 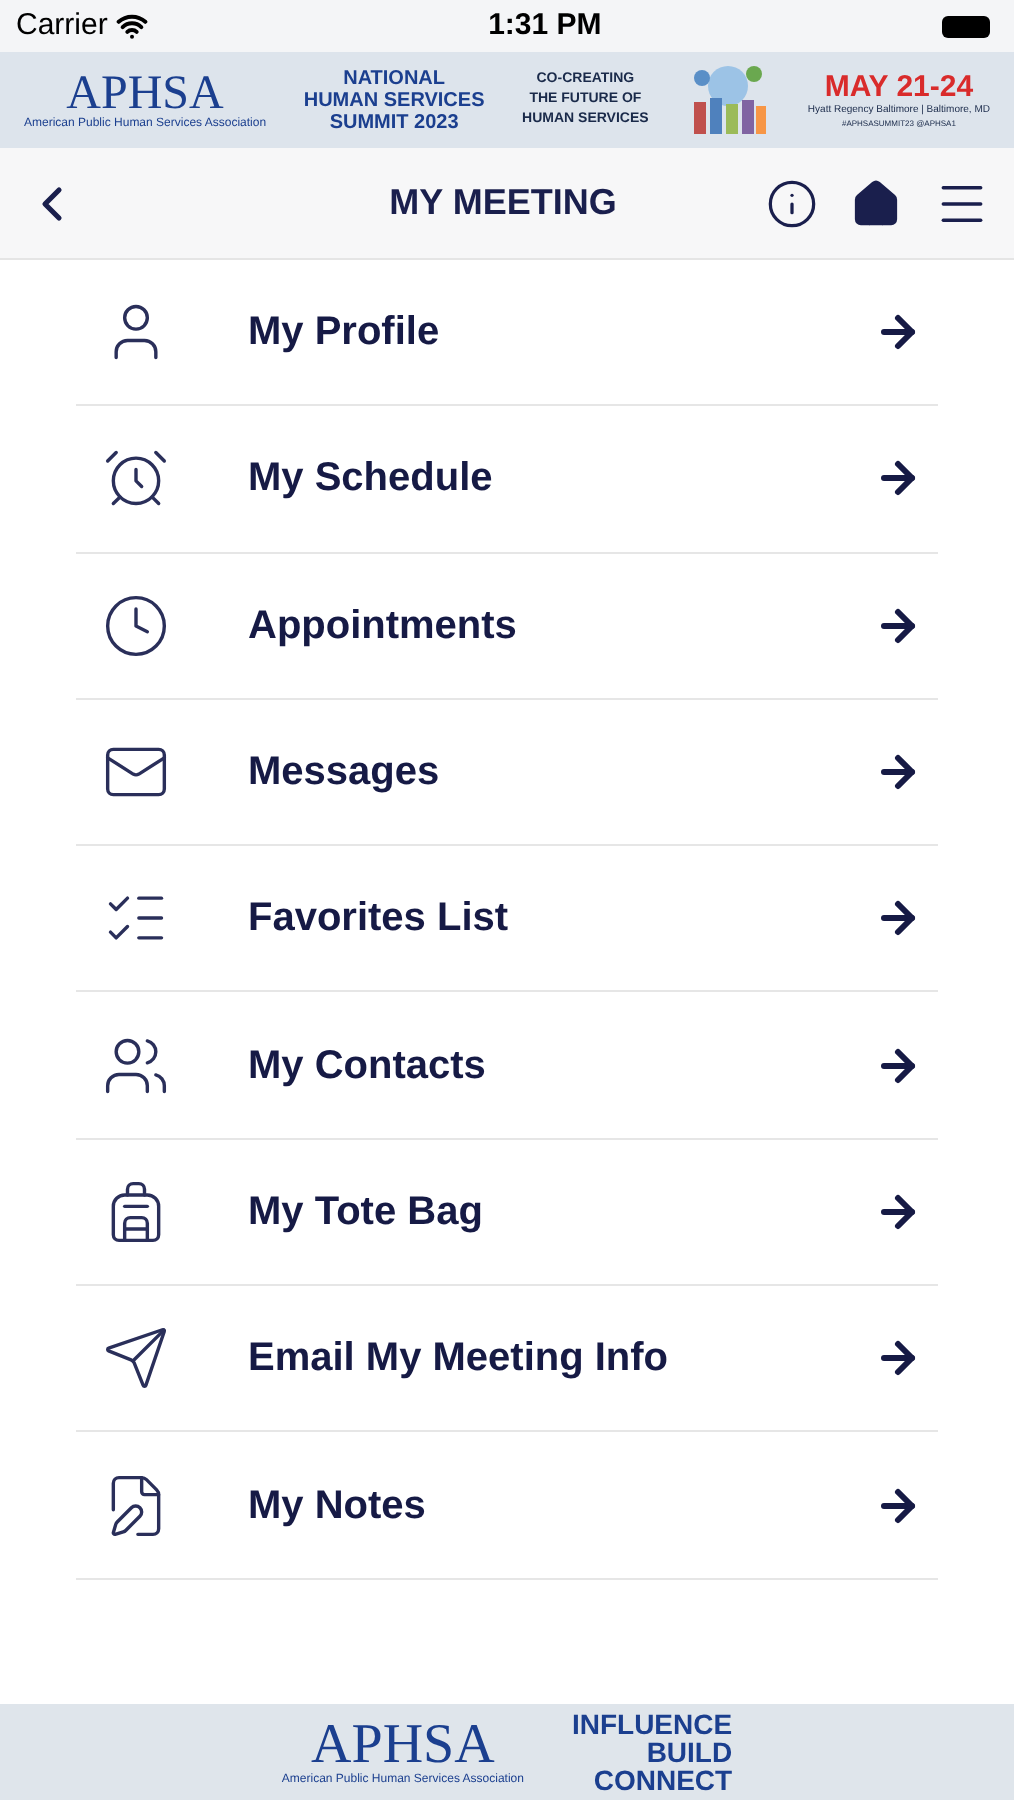 I want to click on carrier-label: Carrier, so click(x=62, y=25).